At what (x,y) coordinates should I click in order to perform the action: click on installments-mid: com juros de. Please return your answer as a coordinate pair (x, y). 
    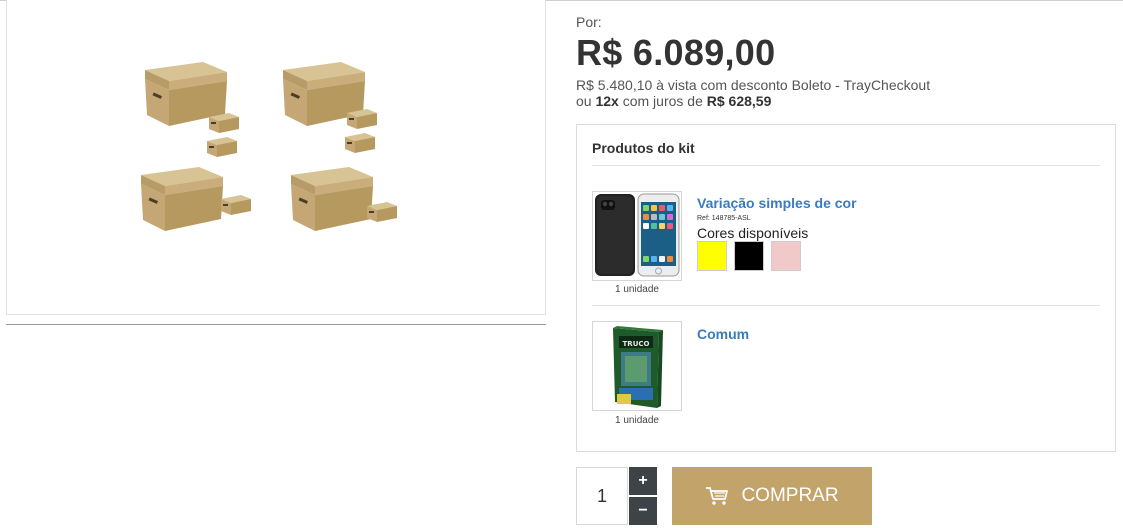
    Looking at the image, I should click on (662, 101).